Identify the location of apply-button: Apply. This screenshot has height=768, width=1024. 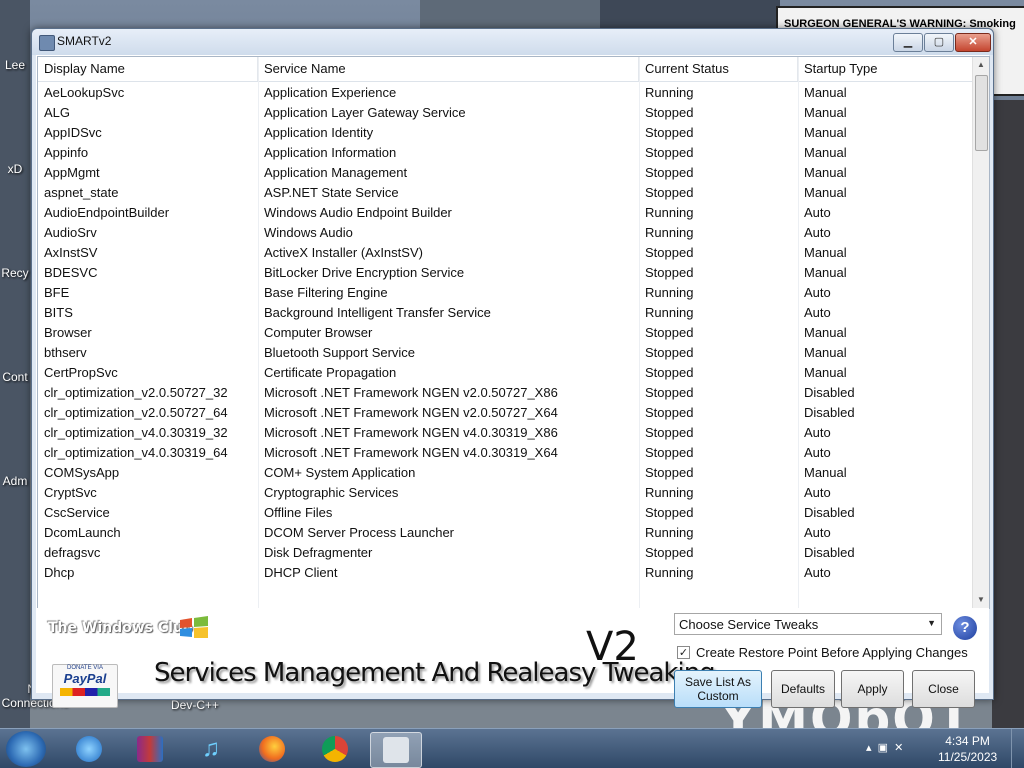
(872, 689).